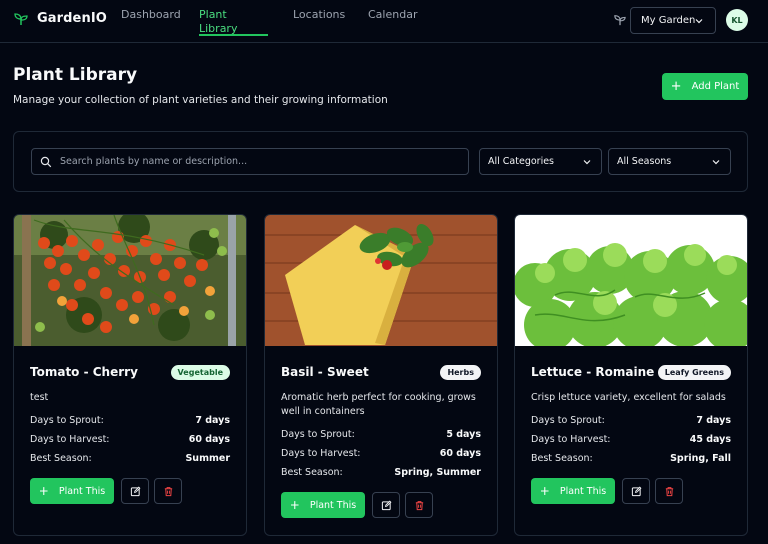  I want to click on plant-name: Lettuce - Romaine, so click(593, 372).